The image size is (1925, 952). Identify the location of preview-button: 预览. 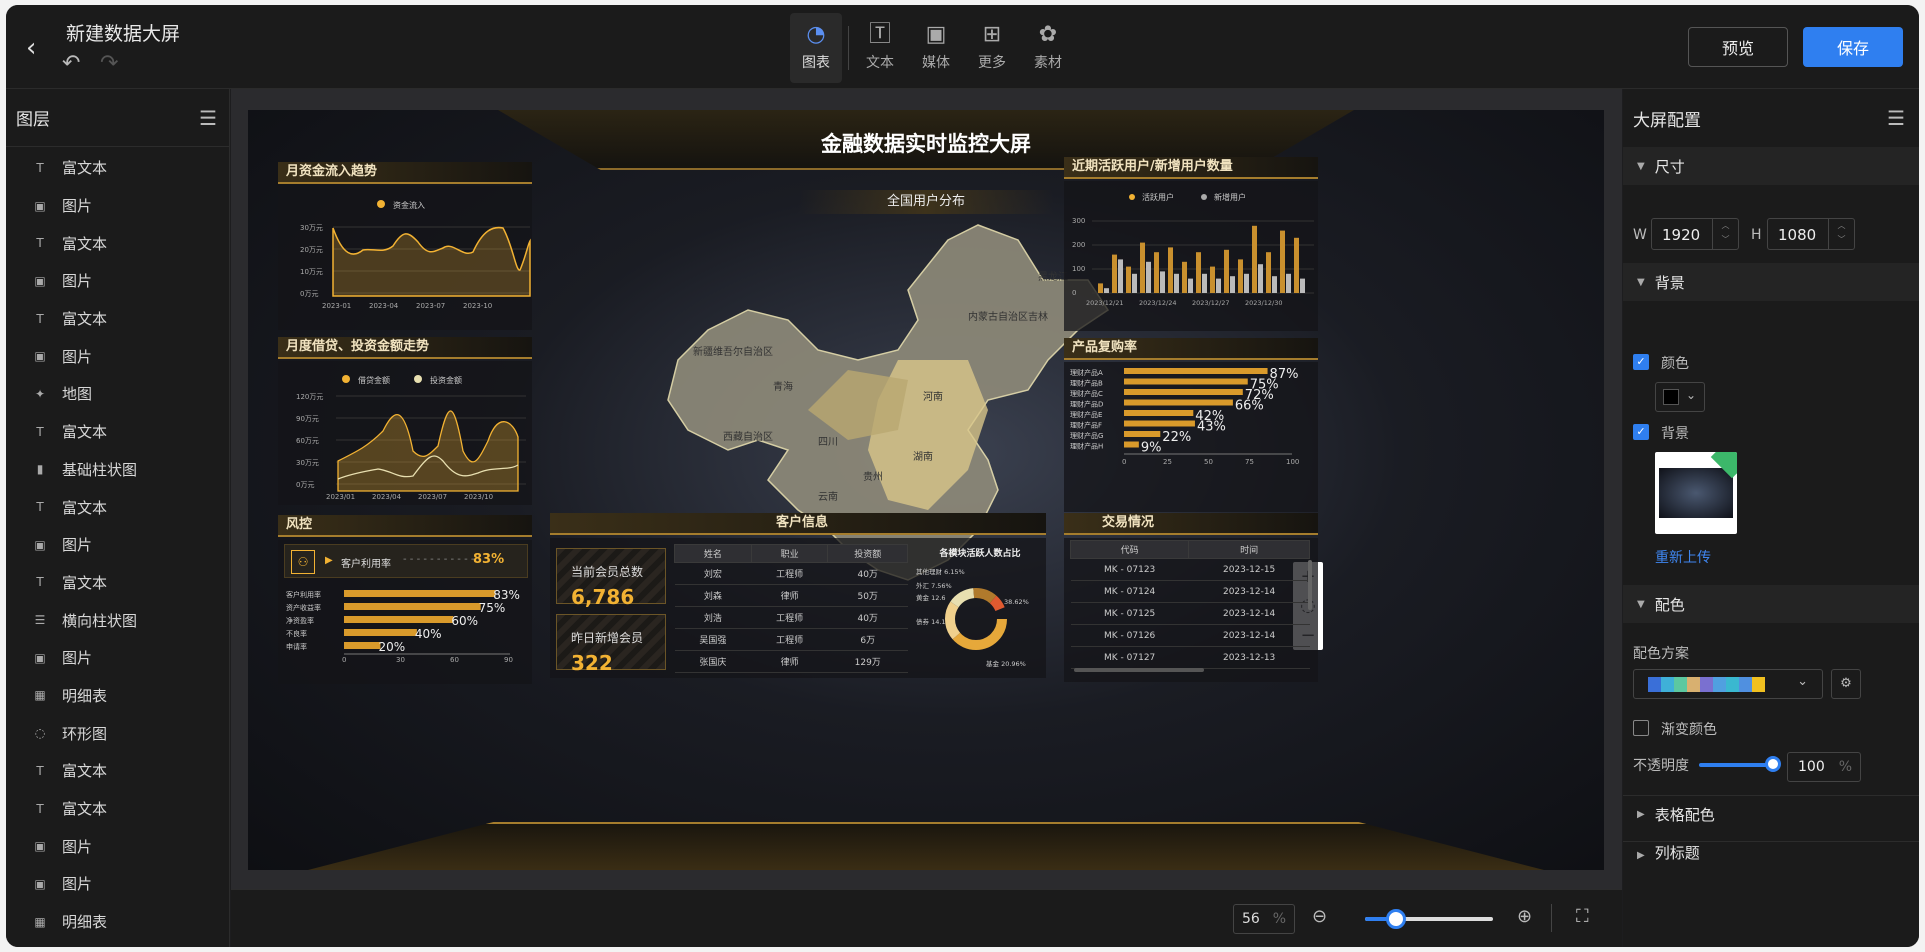
(1738, 47).